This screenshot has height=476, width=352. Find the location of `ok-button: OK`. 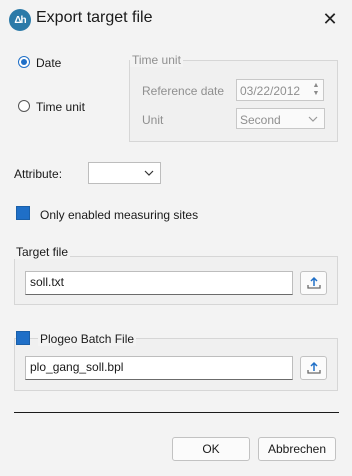

ok-button: OK is located at coordinates (211, 449).